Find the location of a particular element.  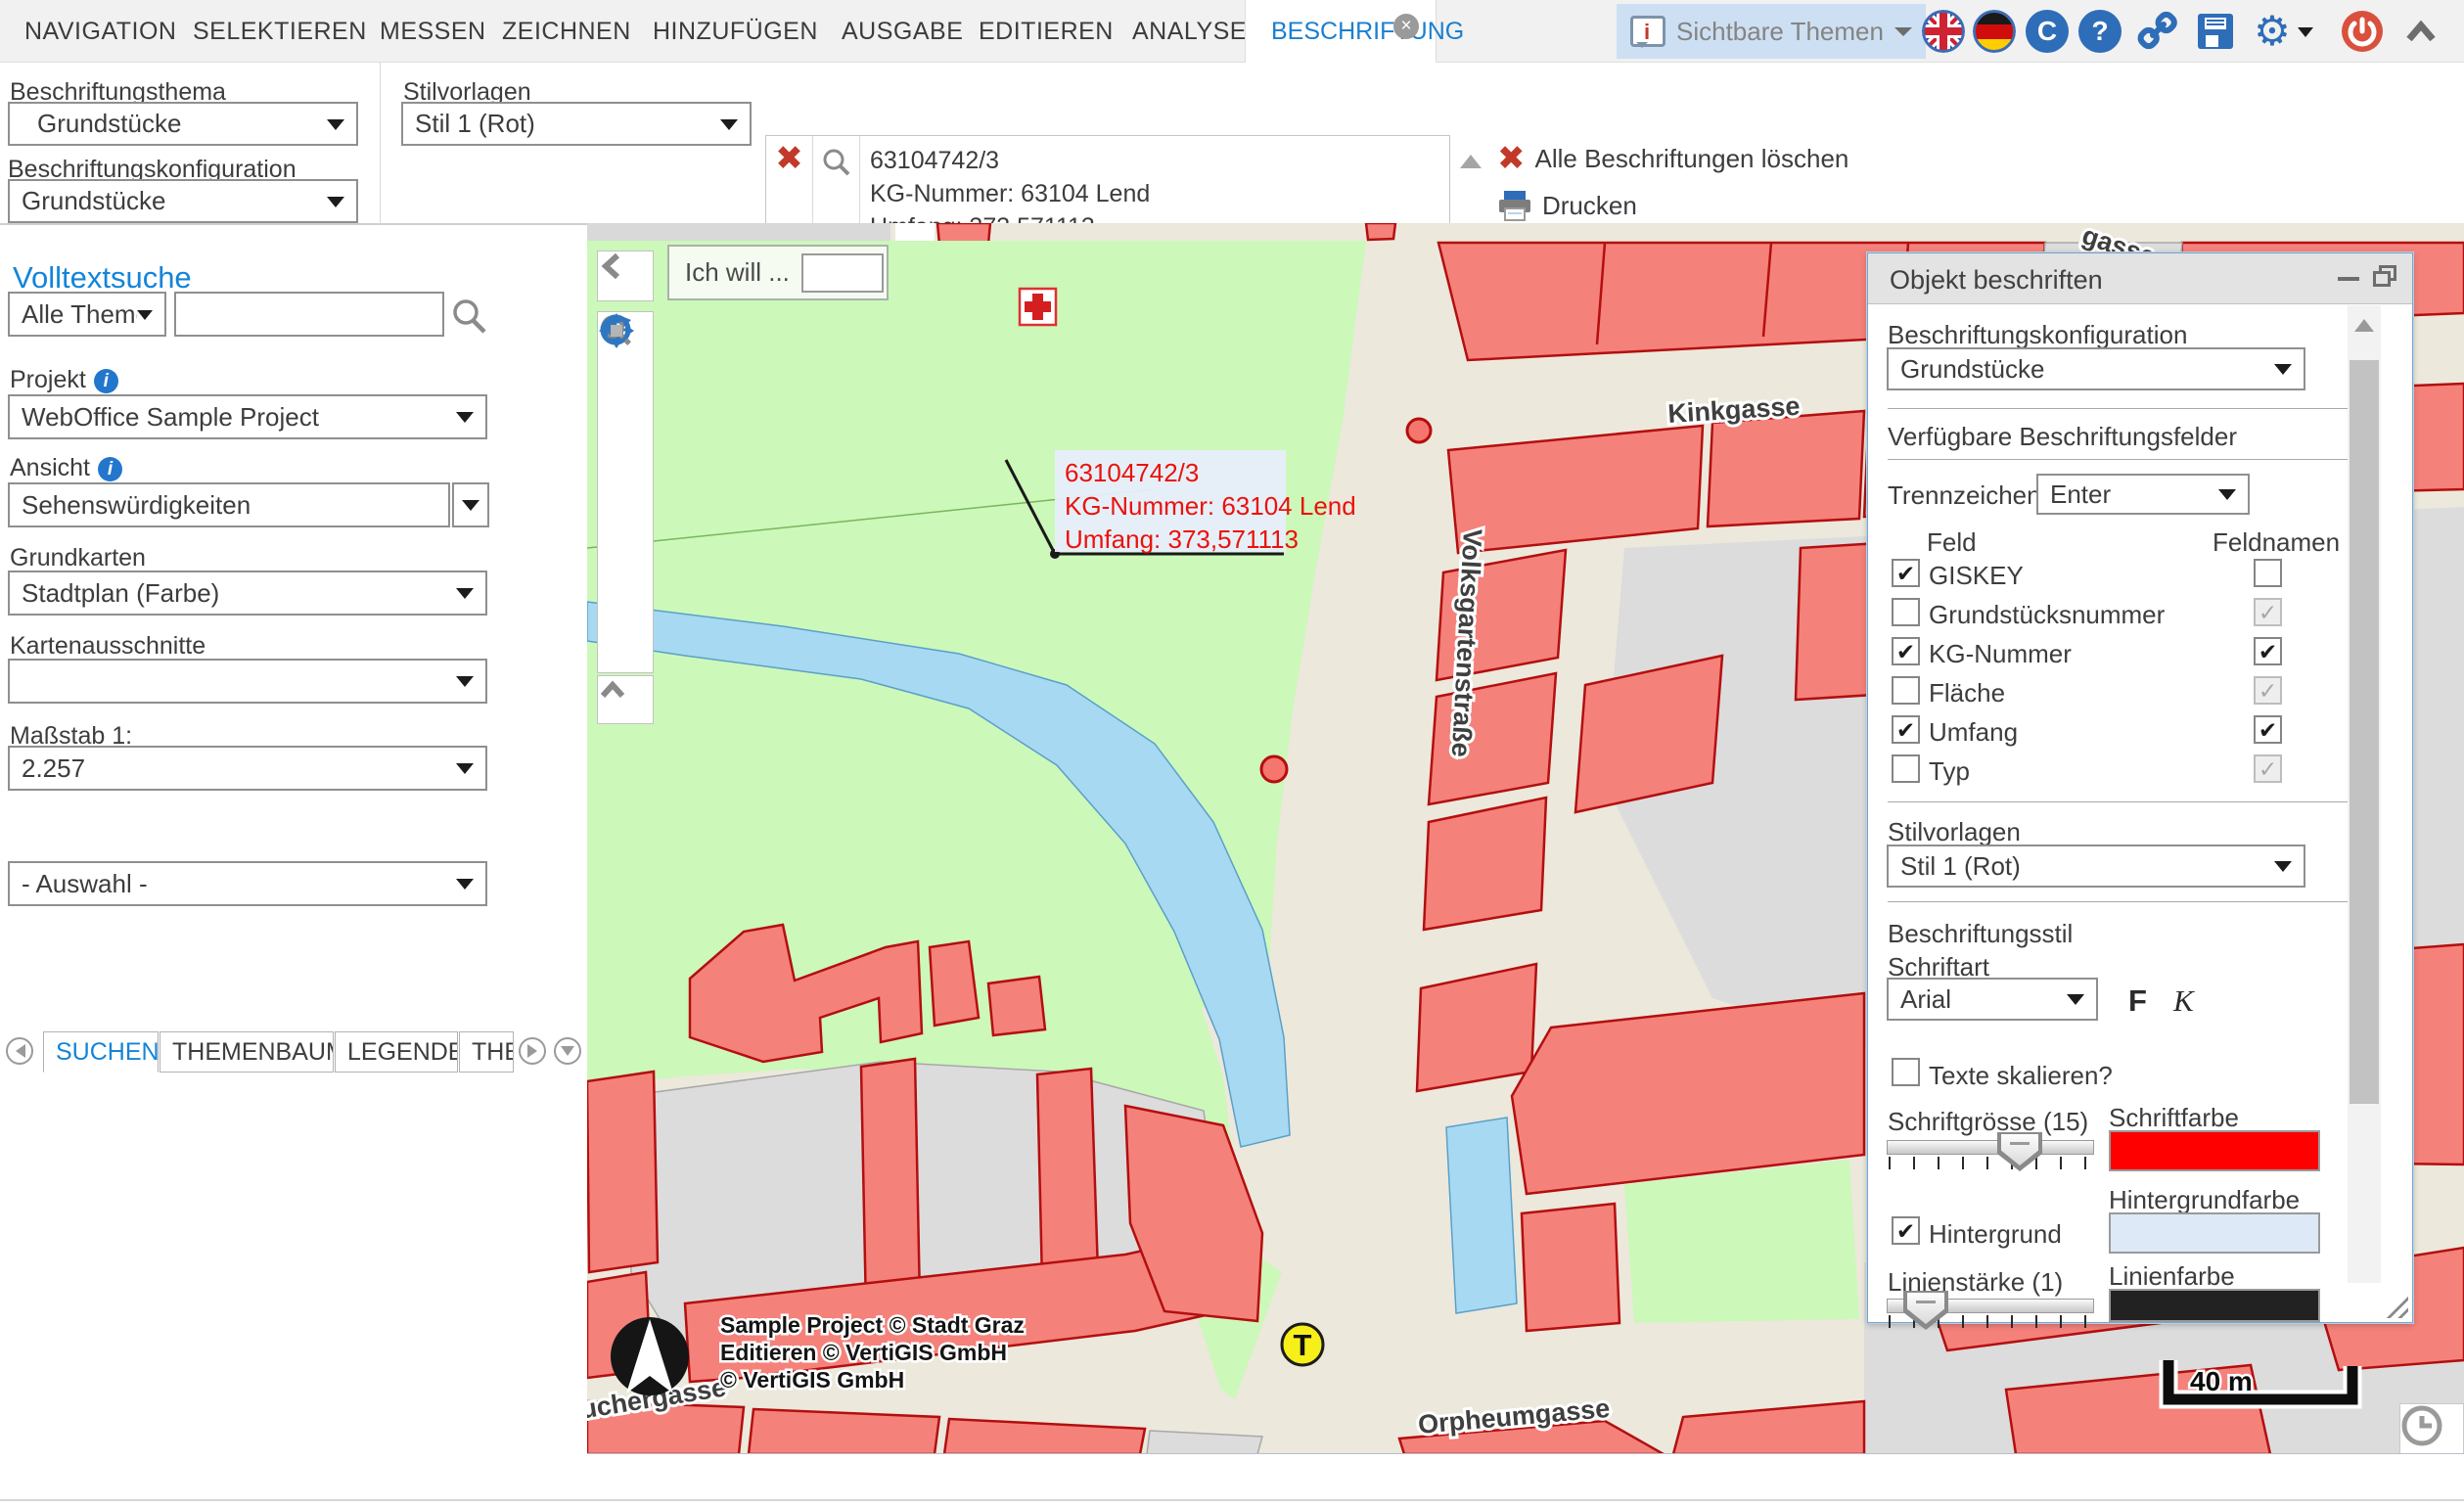

panel-scrollbar is located at coordinates (2365, 794).